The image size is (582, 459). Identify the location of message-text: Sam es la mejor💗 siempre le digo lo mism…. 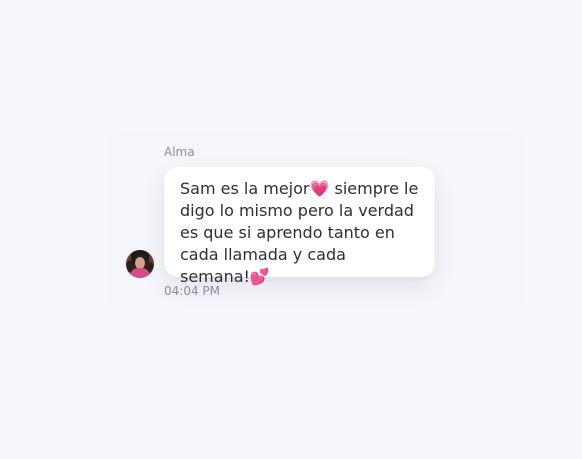
(299, 232).